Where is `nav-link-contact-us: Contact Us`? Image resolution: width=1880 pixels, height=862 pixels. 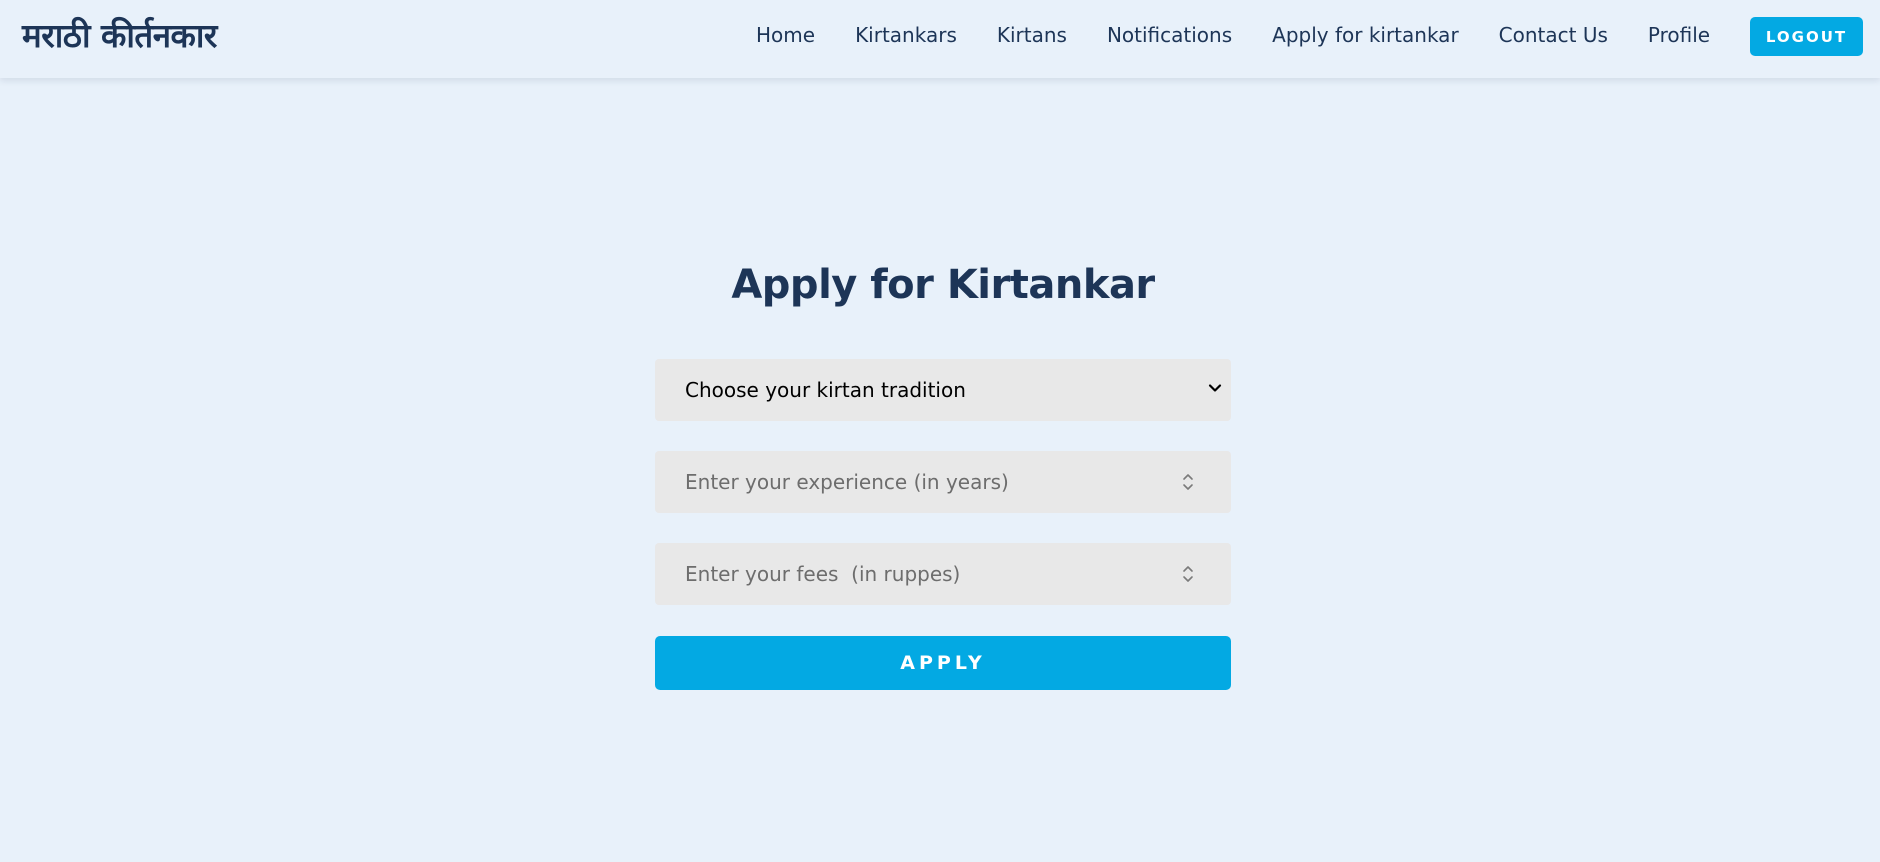 nav-link-contact-us: Contact Us is located at coordinates (1553, 35).